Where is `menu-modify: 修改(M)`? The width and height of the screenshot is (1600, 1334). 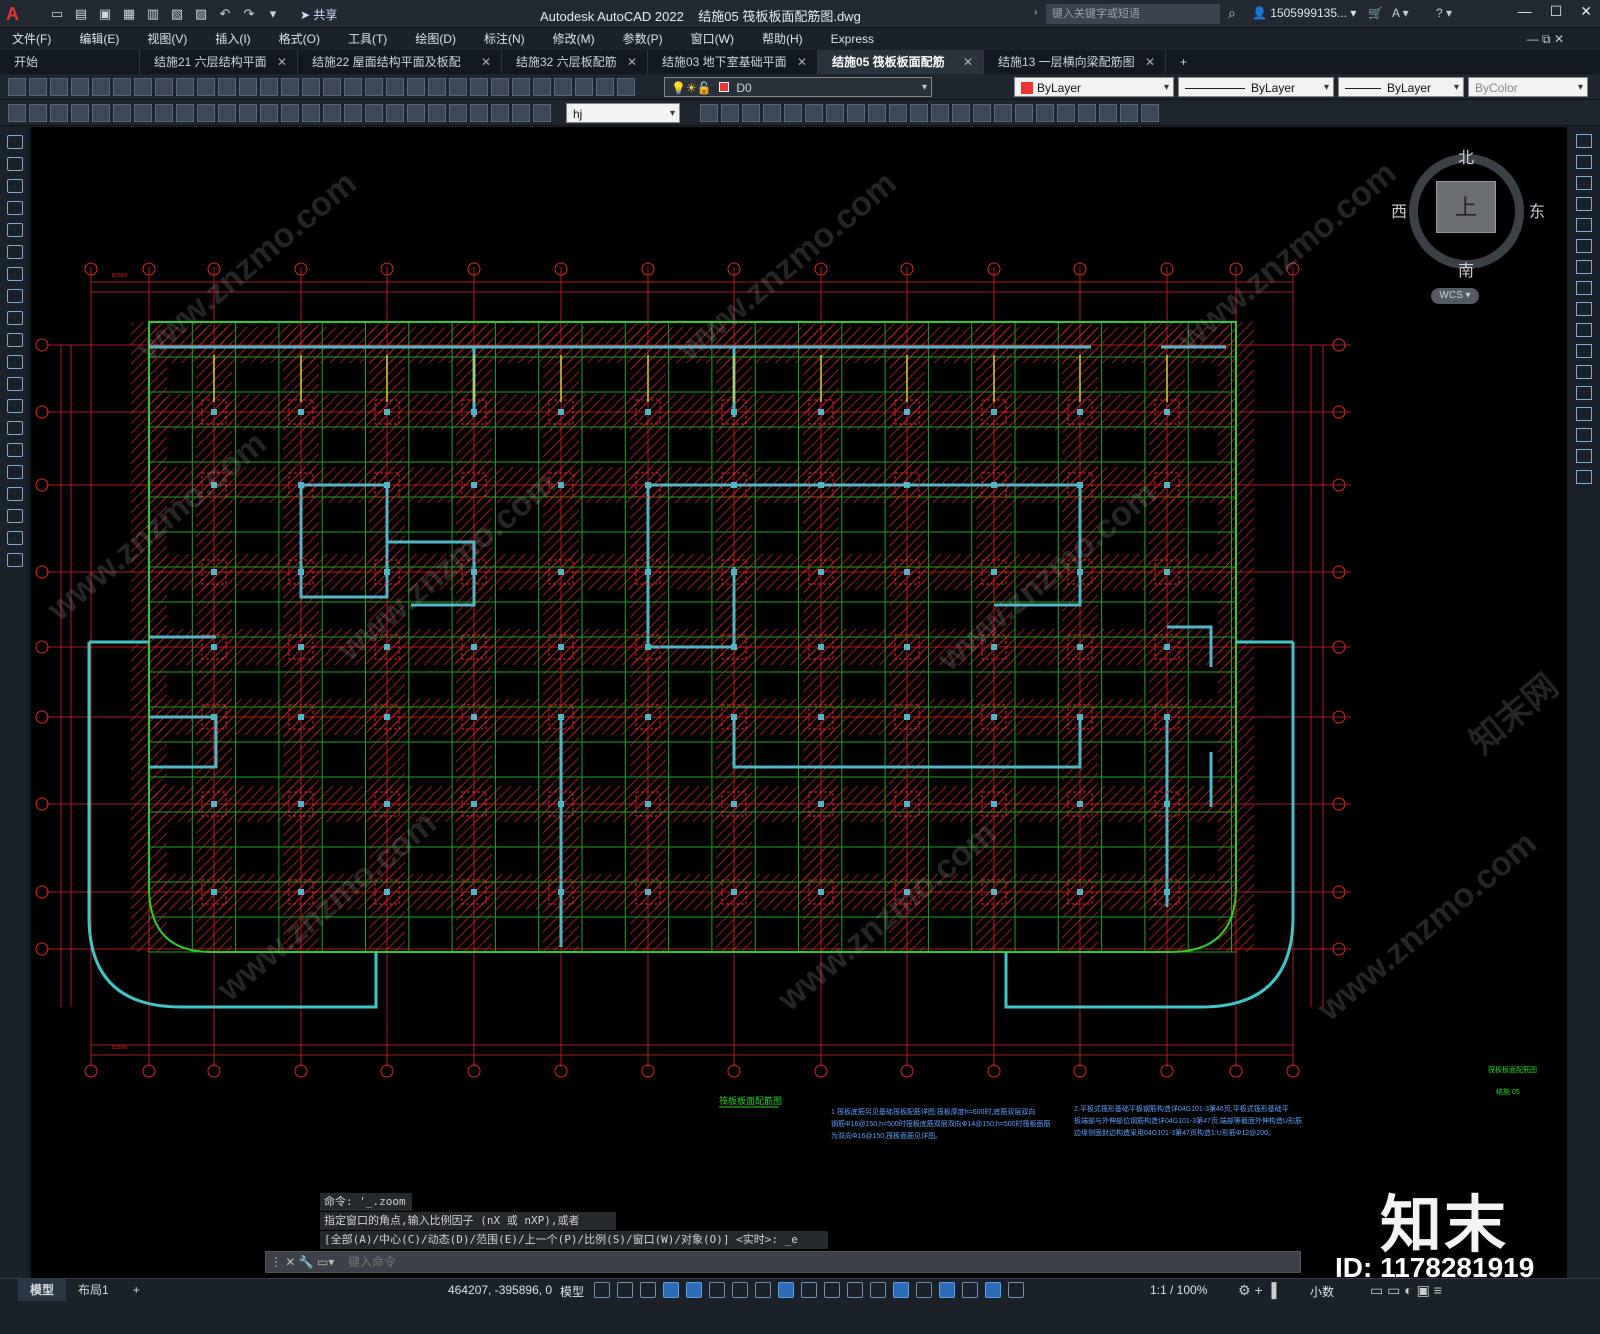
menu-modify: 修改(M) is located at coordinates (574, 39).